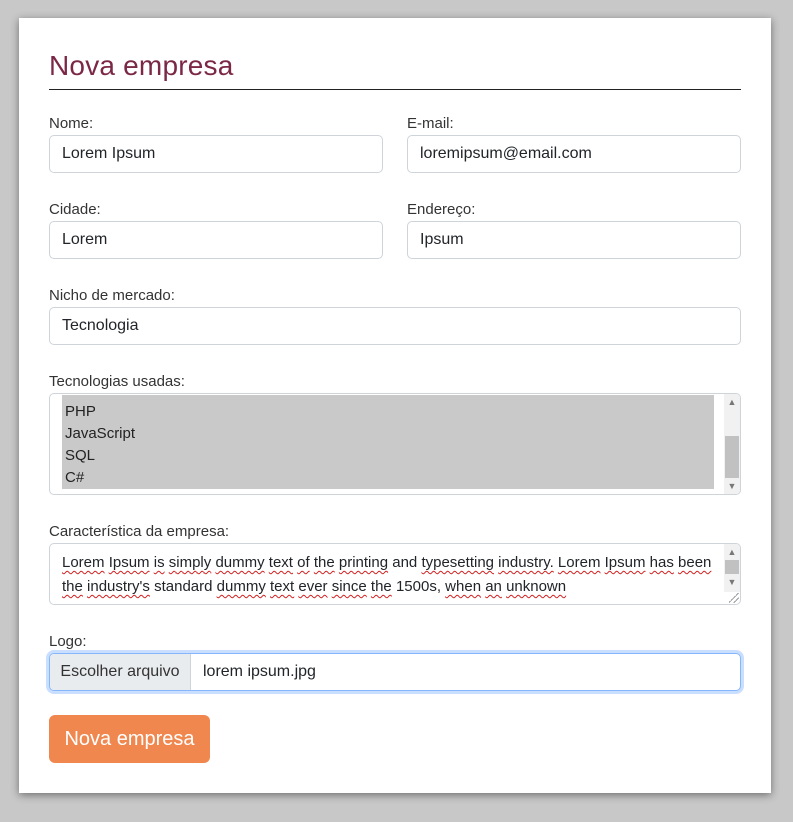  What do you see at coordinates (216, 240) in the screenshot?
I see `cidade-input: Lorem` at bounding box center [216, 240].